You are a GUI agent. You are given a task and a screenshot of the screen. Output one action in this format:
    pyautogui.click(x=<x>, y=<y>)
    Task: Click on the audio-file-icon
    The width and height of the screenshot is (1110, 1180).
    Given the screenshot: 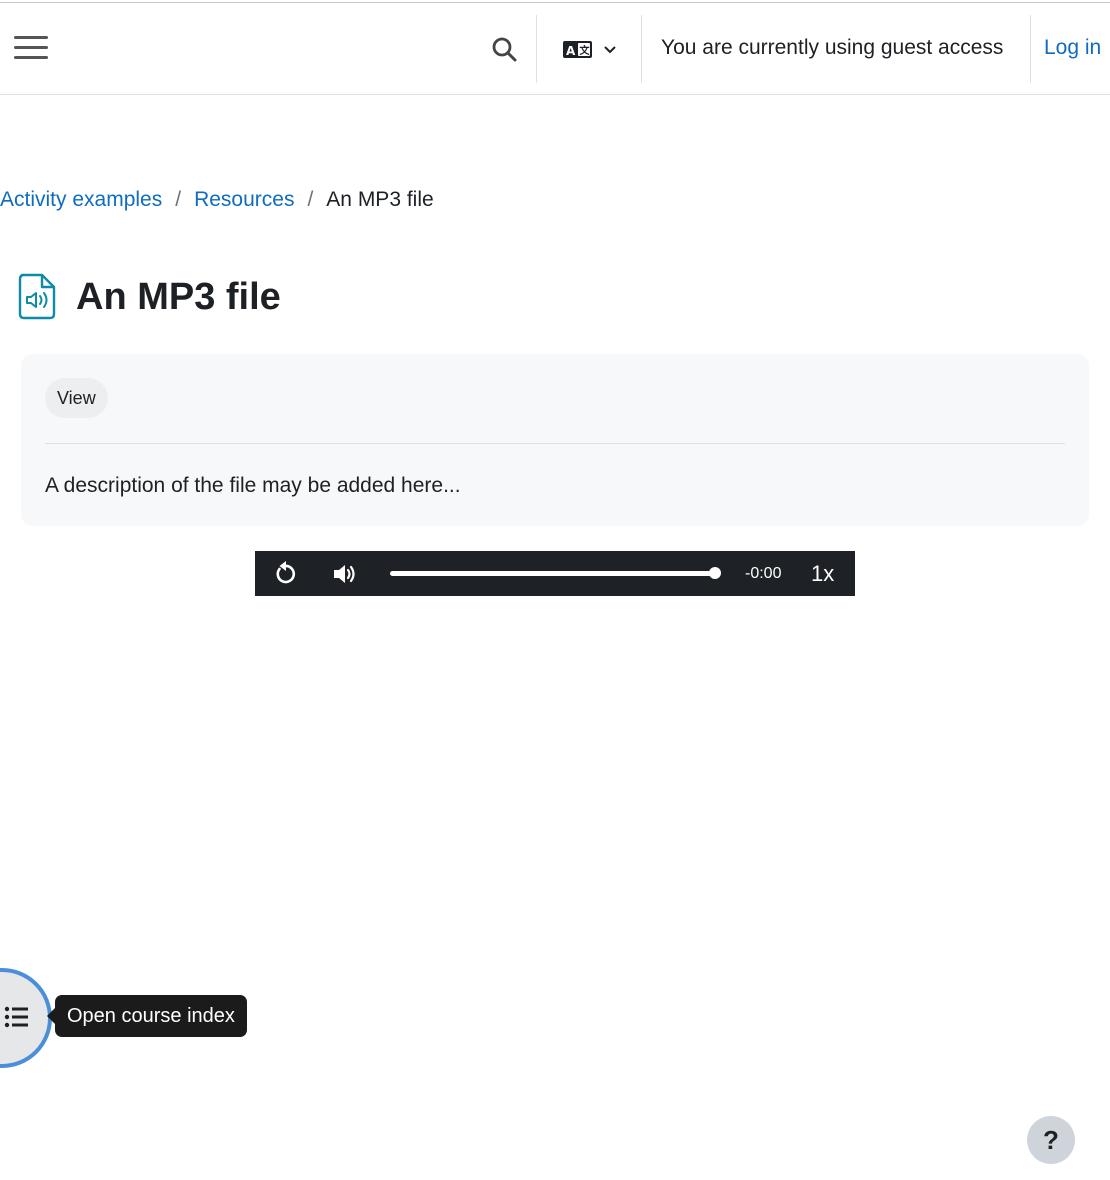 What is the action you would take?
    pyautogui.click(x=37, y=296)
    